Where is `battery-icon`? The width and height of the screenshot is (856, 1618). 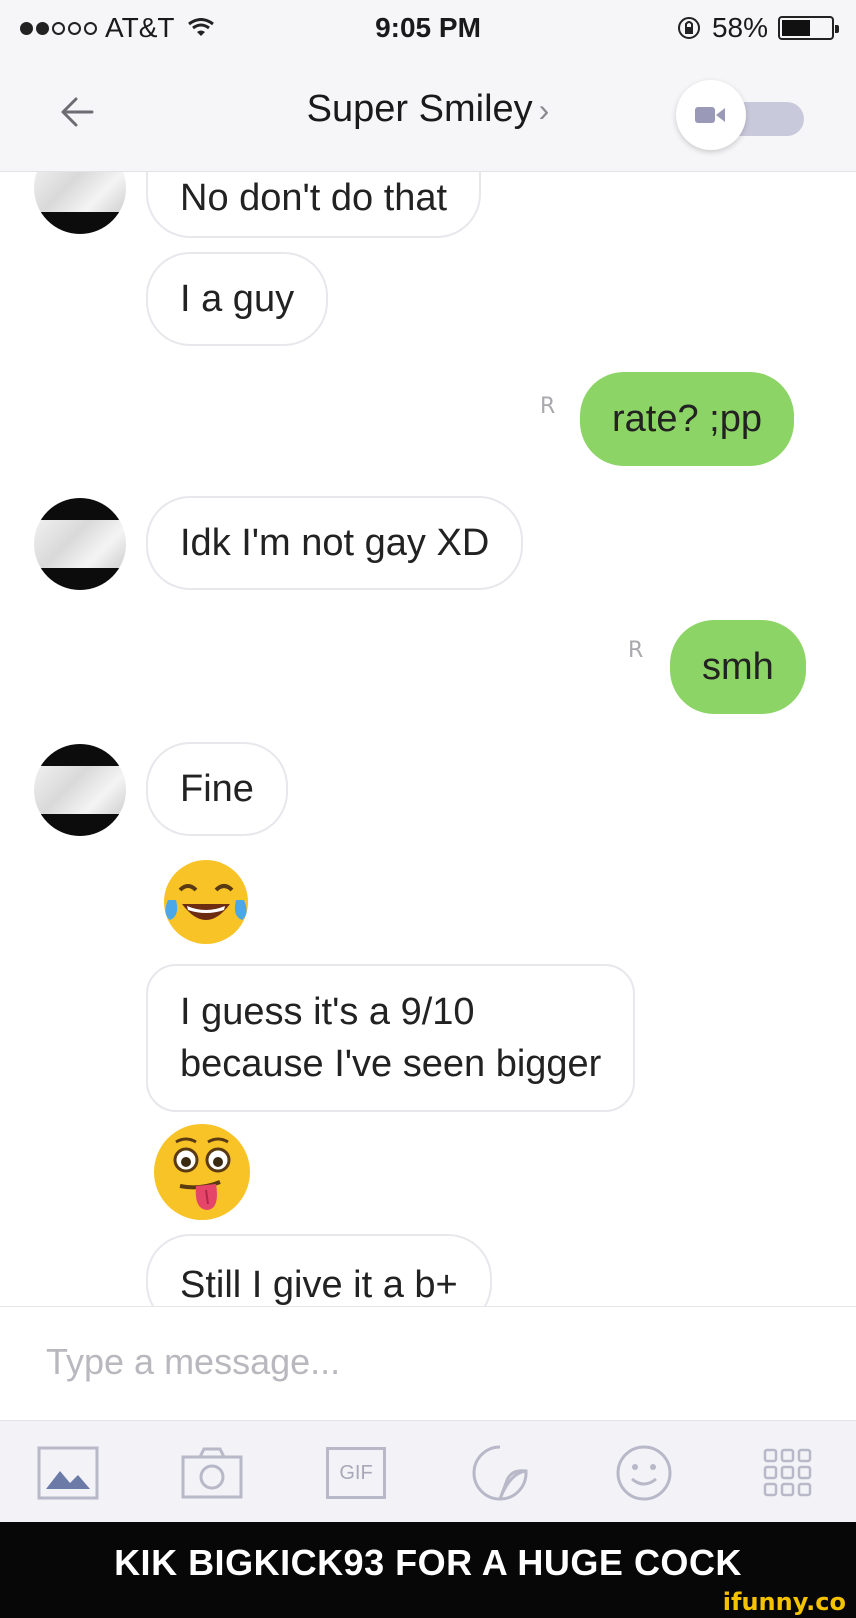
battery-icon is located at coordinates (808, 28).